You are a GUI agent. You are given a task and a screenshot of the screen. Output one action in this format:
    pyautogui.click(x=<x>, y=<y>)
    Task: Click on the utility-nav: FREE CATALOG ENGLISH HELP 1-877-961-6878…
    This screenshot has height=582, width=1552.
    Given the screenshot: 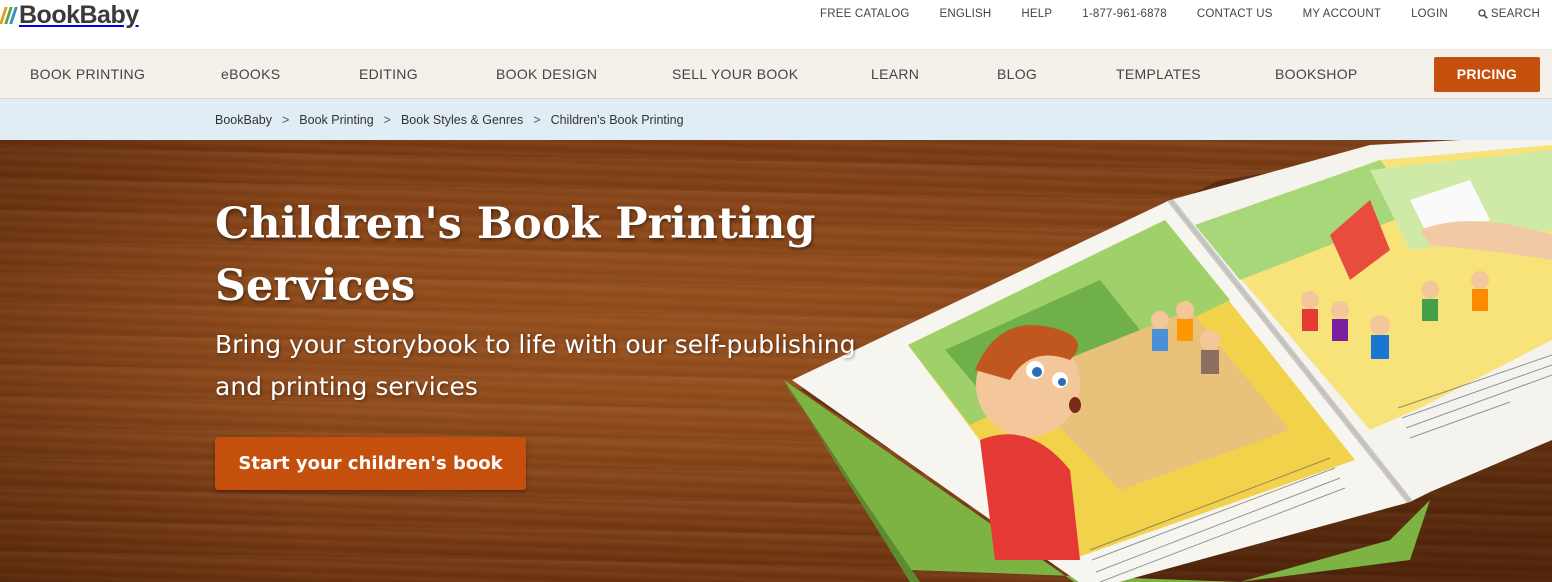 What is the action you would take?
    pyautogui.click(x=1165, y=13)
    